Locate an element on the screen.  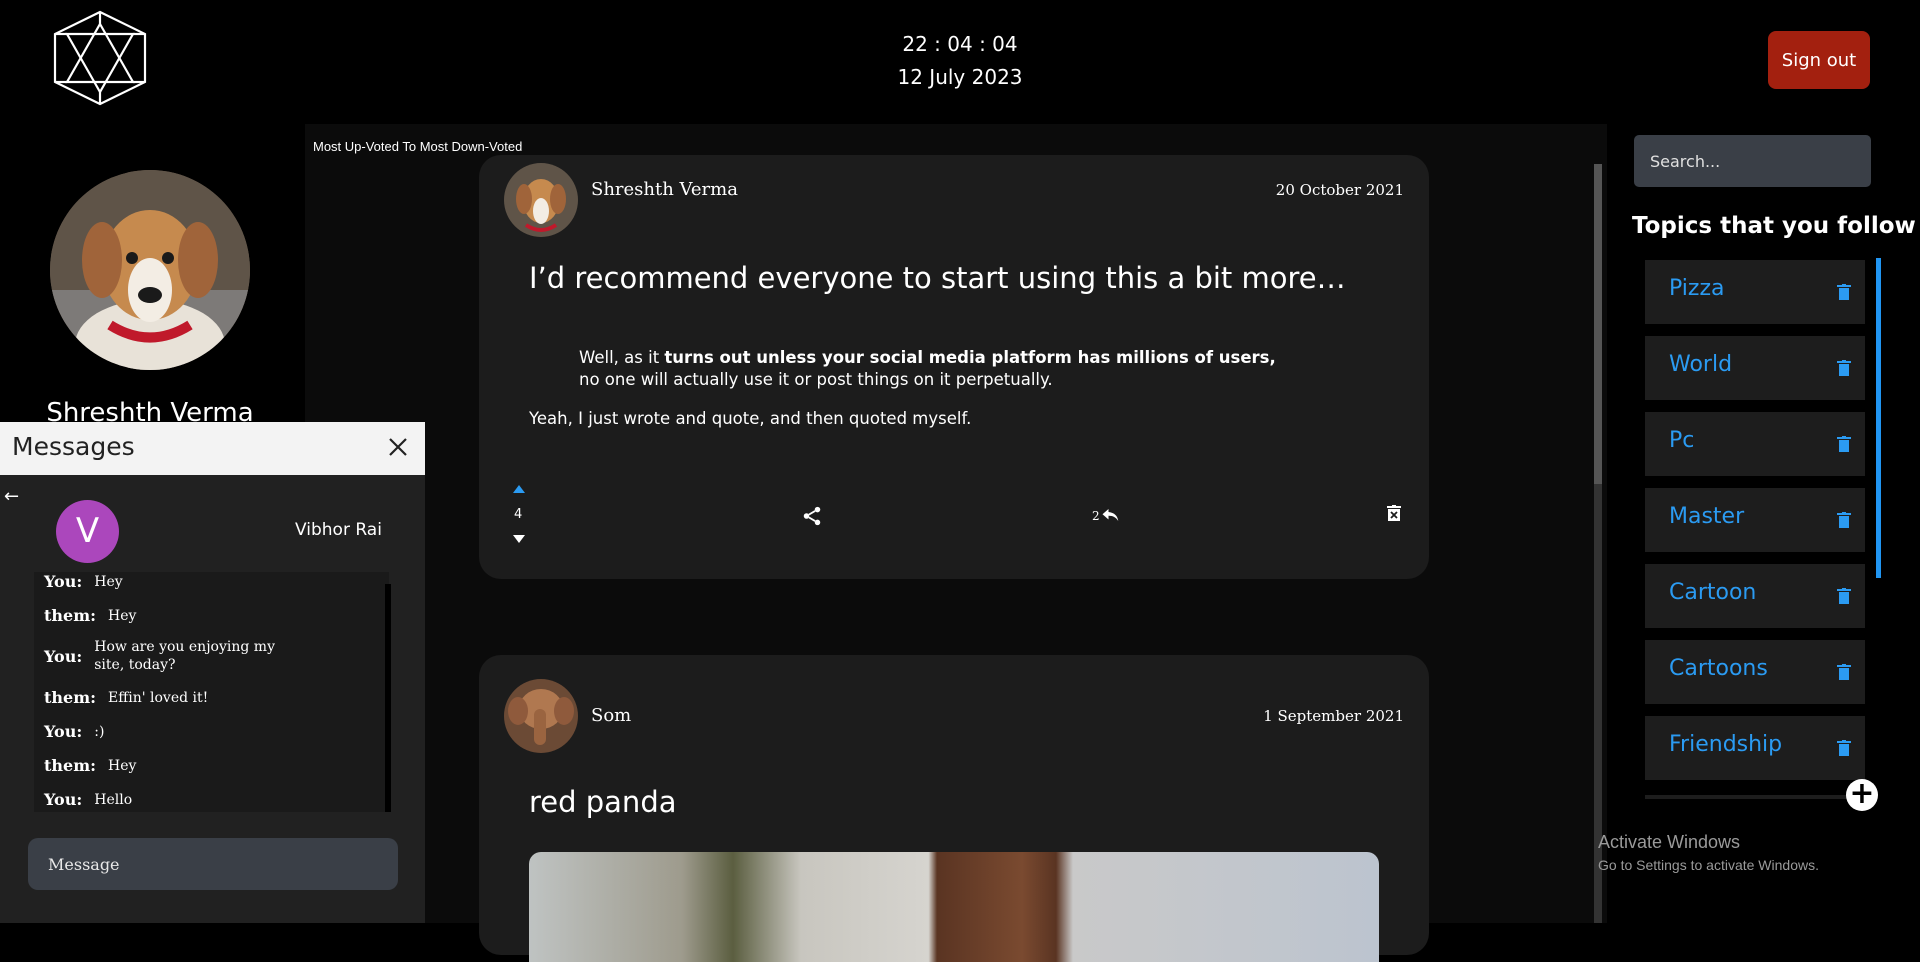
upvote-icon is located at coordinates (519, 489).